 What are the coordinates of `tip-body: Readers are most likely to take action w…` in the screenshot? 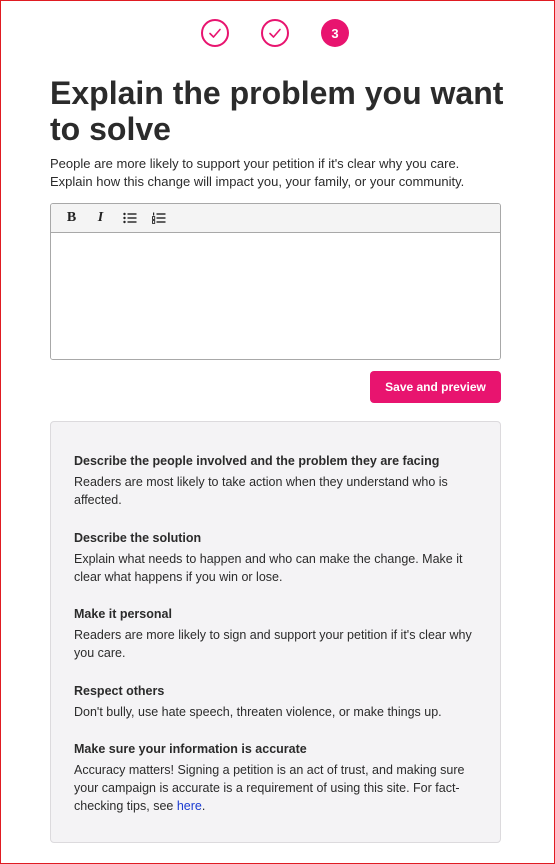 It's located at (261, 491).